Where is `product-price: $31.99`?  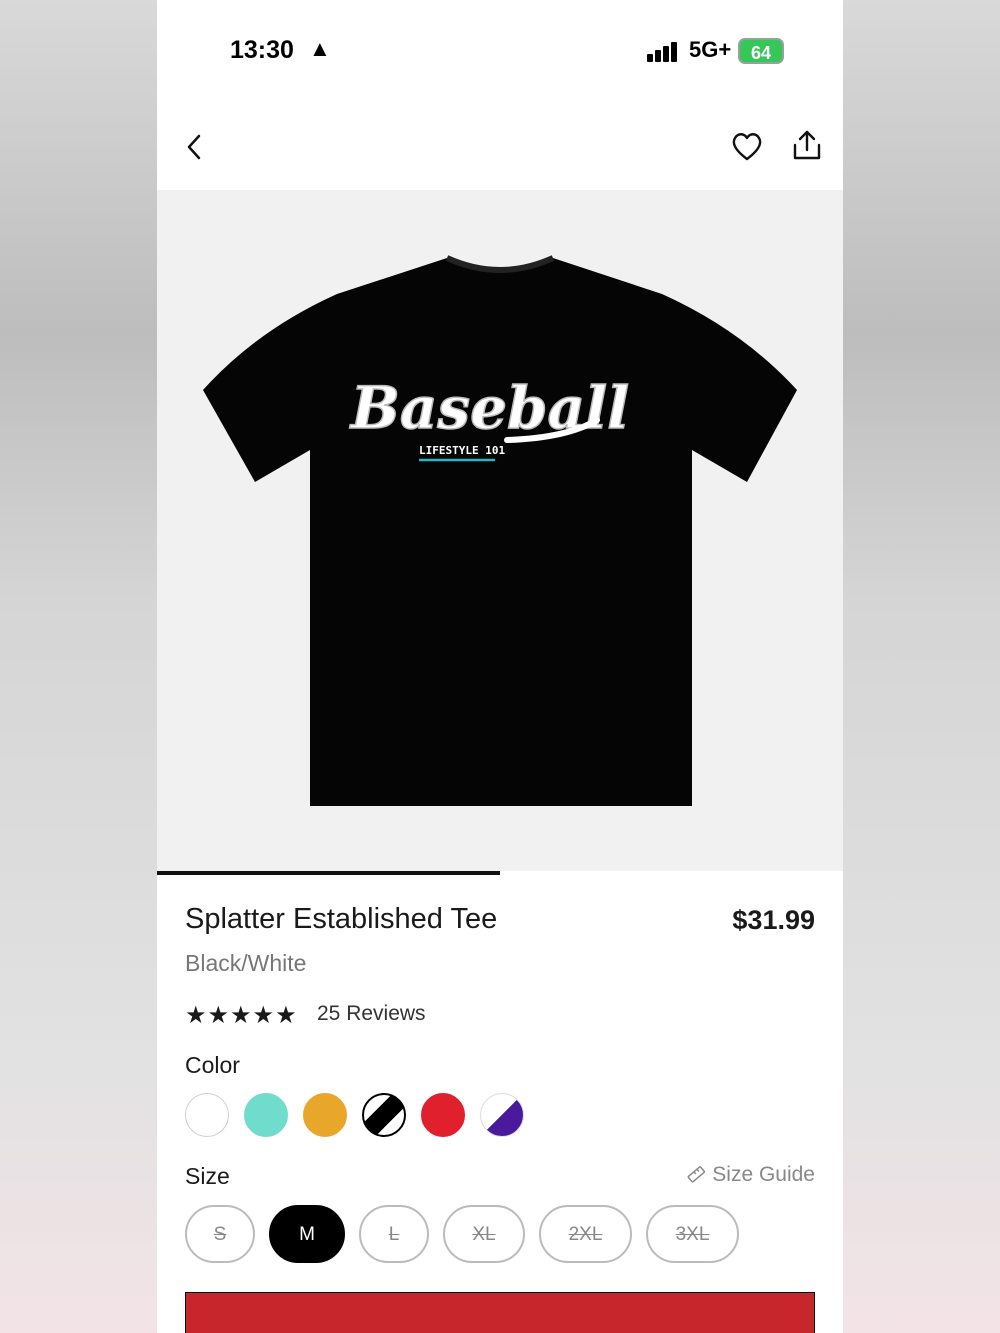 product-price: $31.99 is located at coordinates (773, 920).